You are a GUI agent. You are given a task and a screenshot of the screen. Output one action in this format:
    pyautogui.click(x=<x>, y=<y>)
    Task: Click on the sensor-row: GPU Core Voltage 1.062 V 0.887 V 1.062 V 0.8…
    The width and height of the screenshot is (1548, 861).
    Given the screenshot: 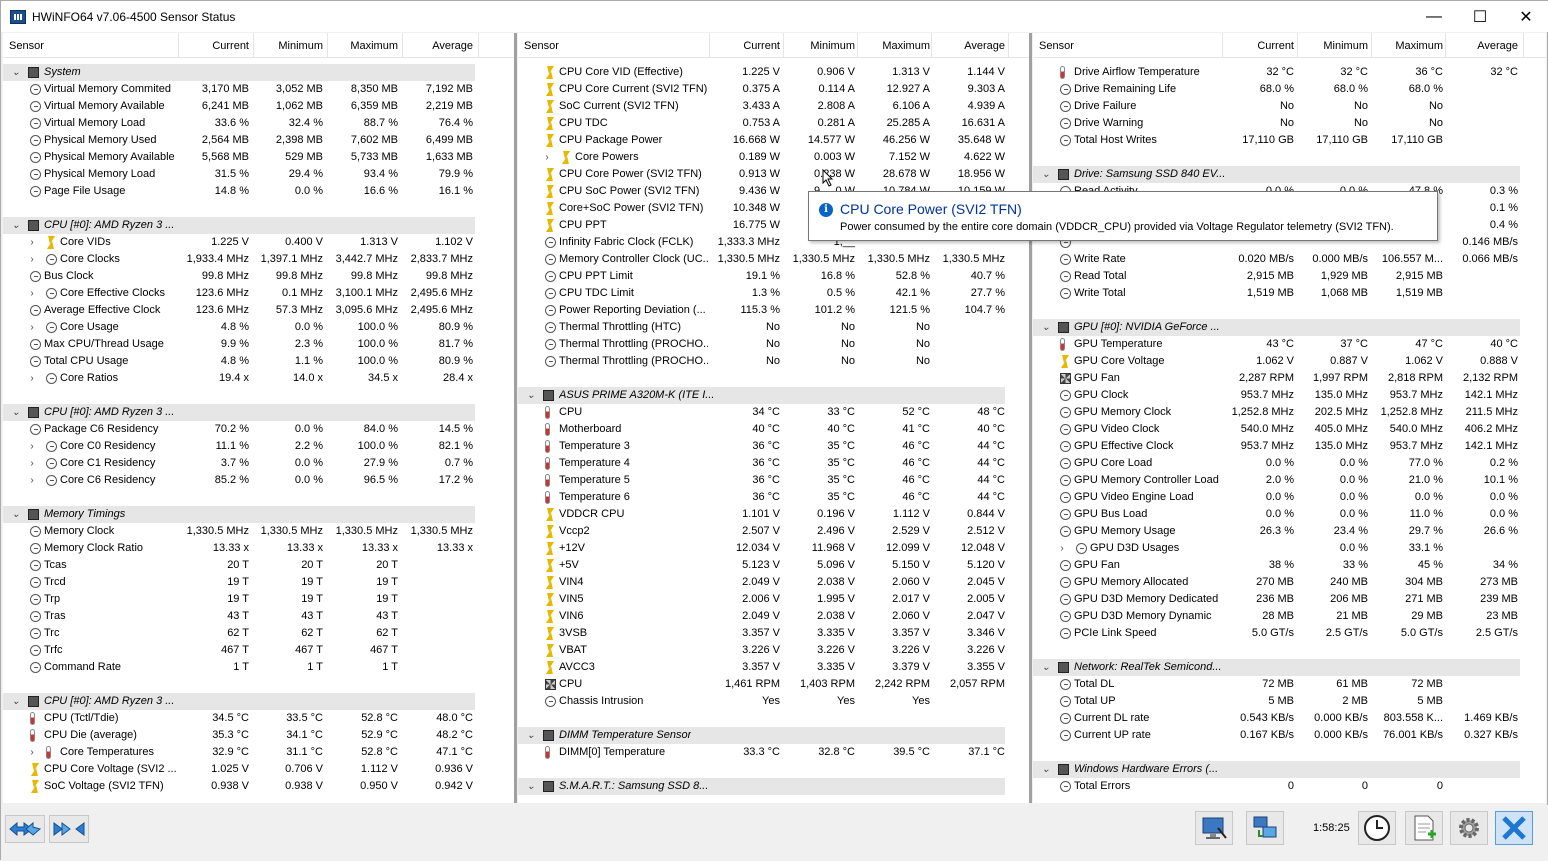 What is the action you would take?
    pyautogui.click(x=1289, y=361)
    